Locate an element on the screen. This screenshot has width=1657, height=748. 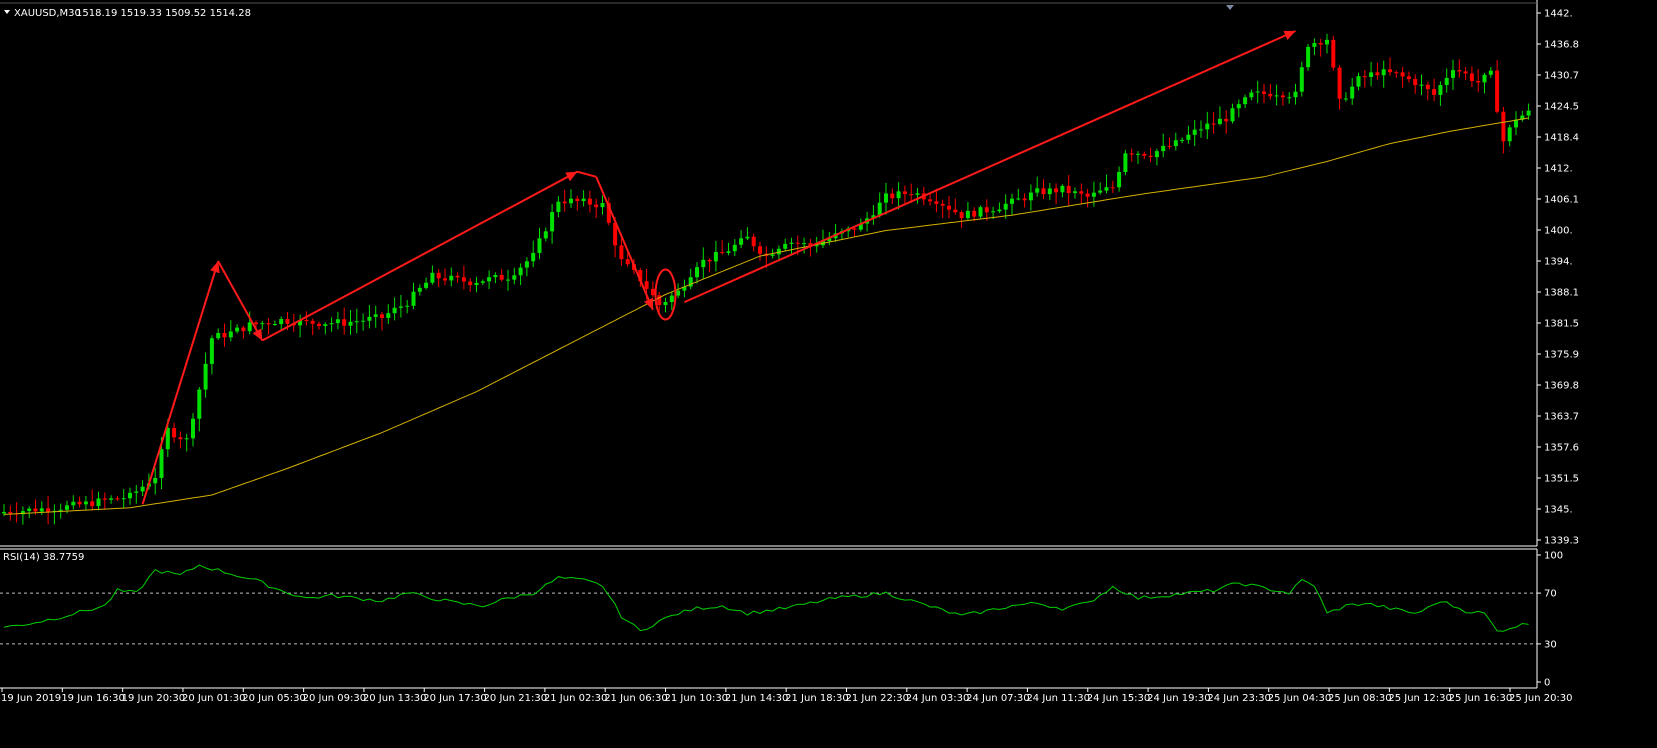
time-tick-label: 25 Jun 20:30 is located at coordinates (1541, 698).